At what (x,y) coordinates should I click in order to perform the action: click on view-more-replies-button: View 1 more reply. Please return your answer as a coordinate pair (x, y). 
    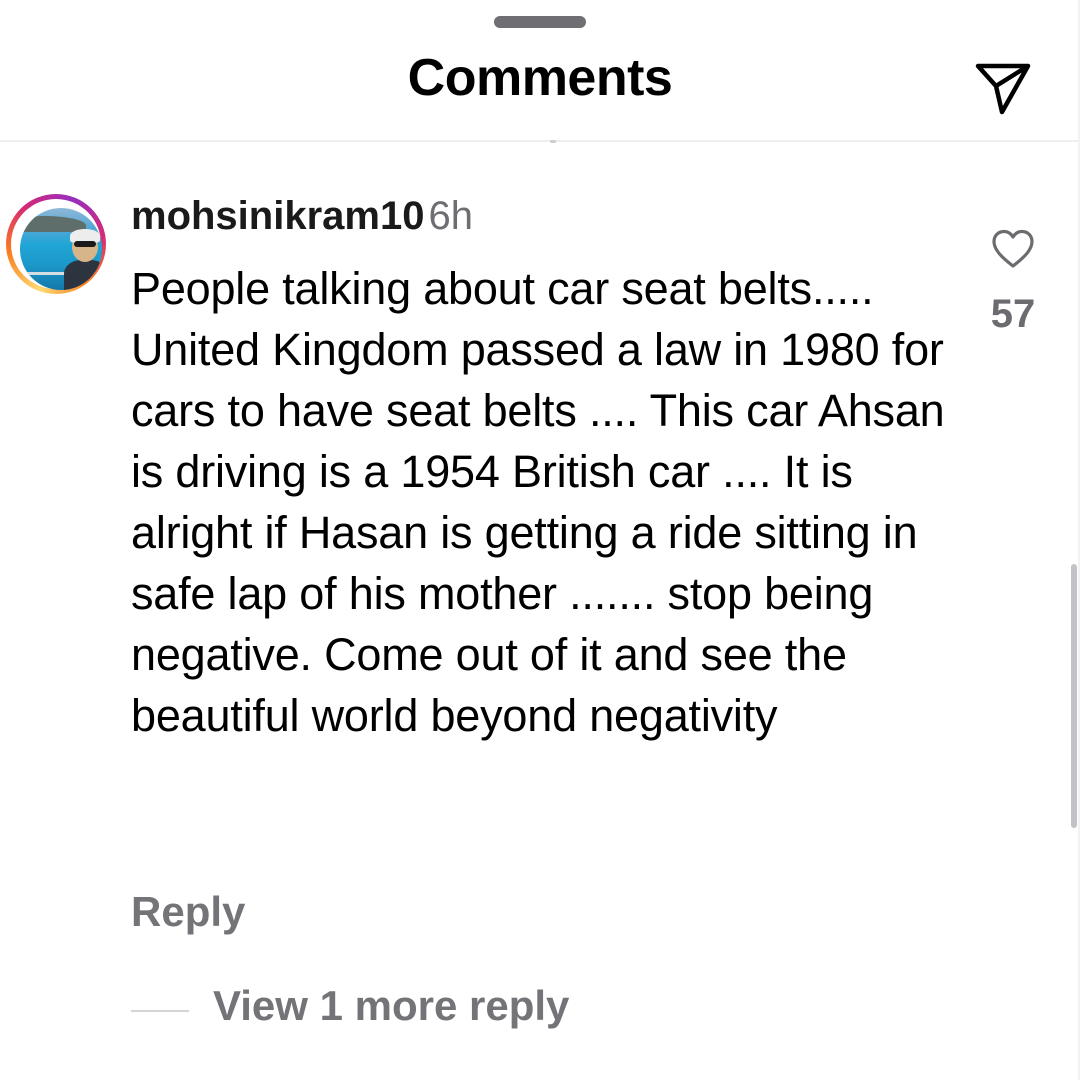
    Looking at the image, I should click on (431, 1012).